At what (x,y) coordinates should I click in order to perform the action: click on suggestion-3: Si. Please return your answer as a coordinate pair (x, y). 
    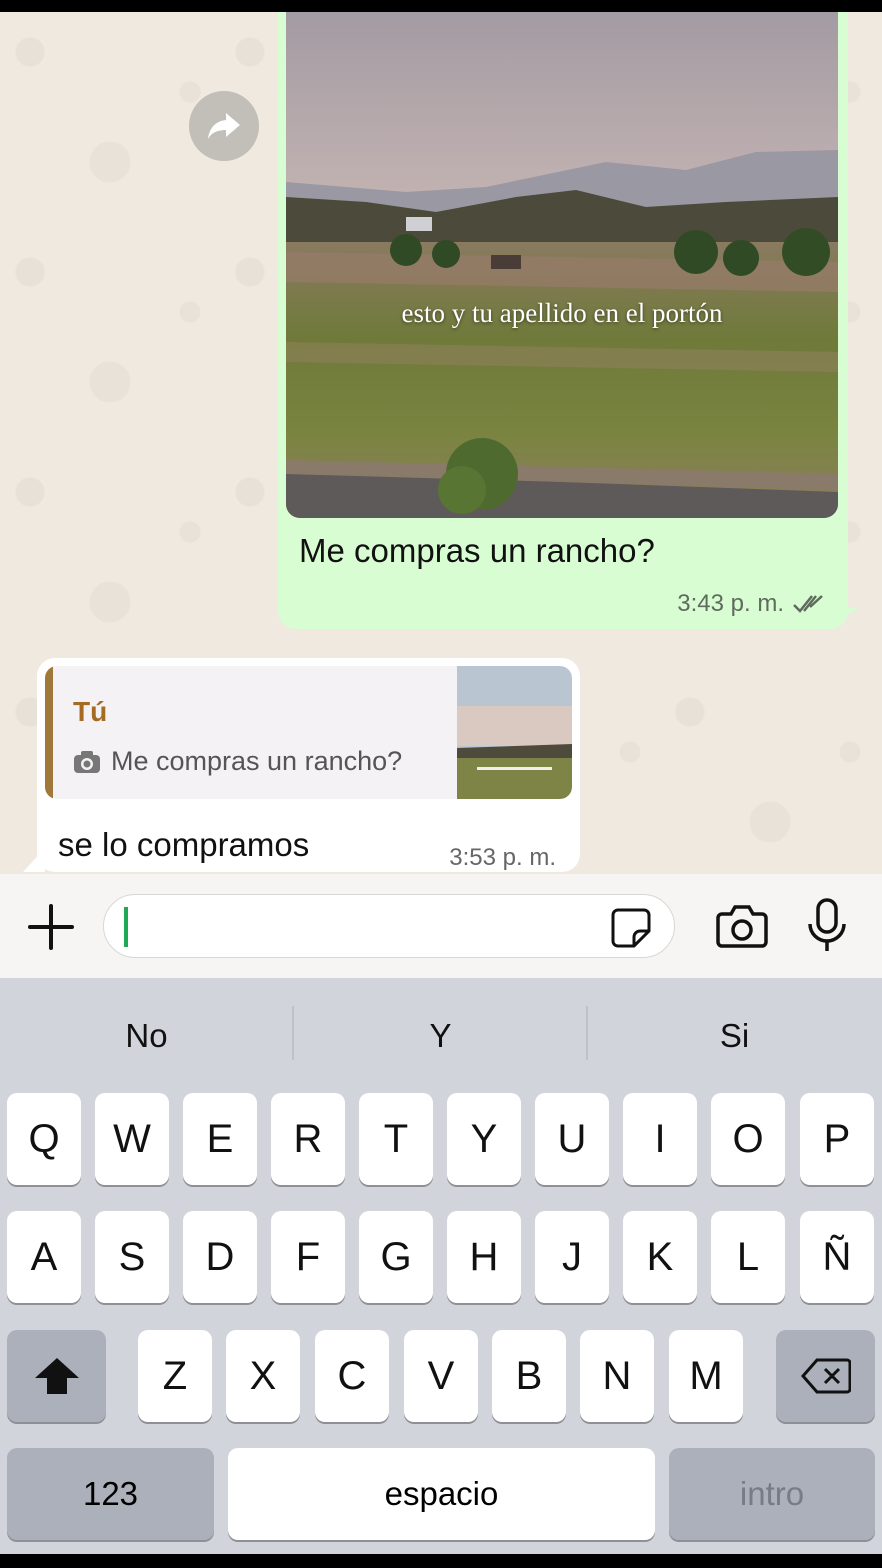
    Looking at the image, I should click on (734, 1036).